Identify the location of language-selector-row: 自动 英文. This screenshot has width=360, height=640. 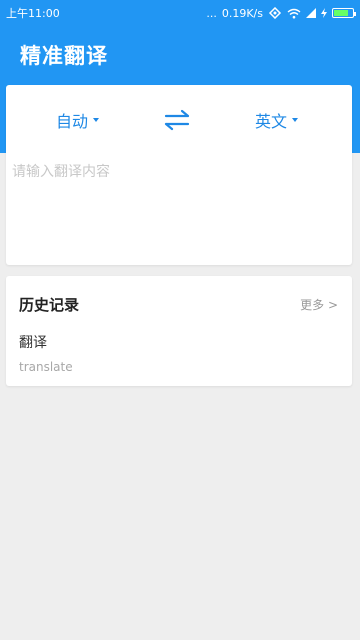
(179, 120).